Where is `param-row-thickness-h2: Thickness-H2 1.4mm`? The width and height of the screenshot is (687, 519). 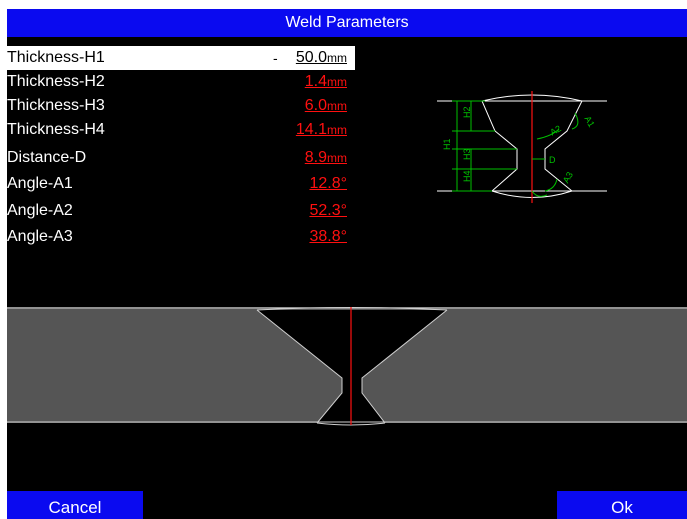 param-row-thickness-h2: Thickness-H2 1.4mm is located at coordinates (181, 82).